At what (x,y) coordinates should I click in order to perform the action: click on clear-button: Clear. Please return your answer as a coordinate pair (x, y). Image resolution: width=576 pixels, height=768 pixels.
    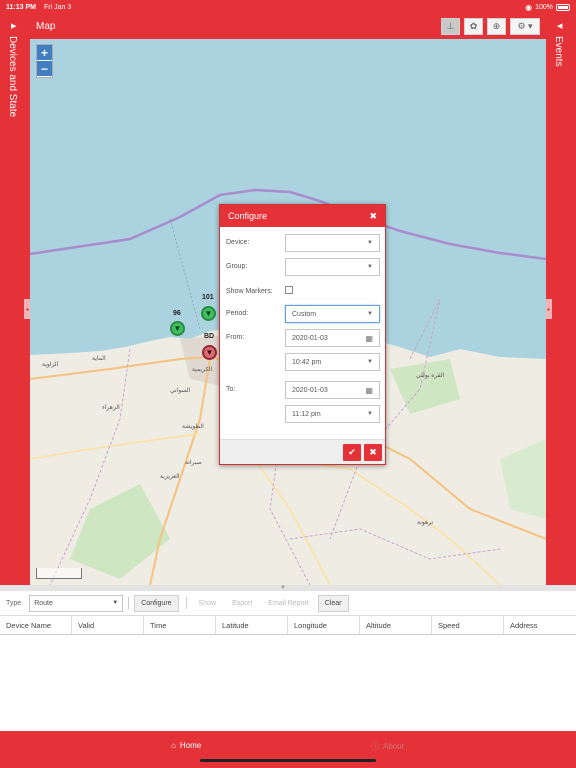
    Looking at the image, I should click on (333, 603).